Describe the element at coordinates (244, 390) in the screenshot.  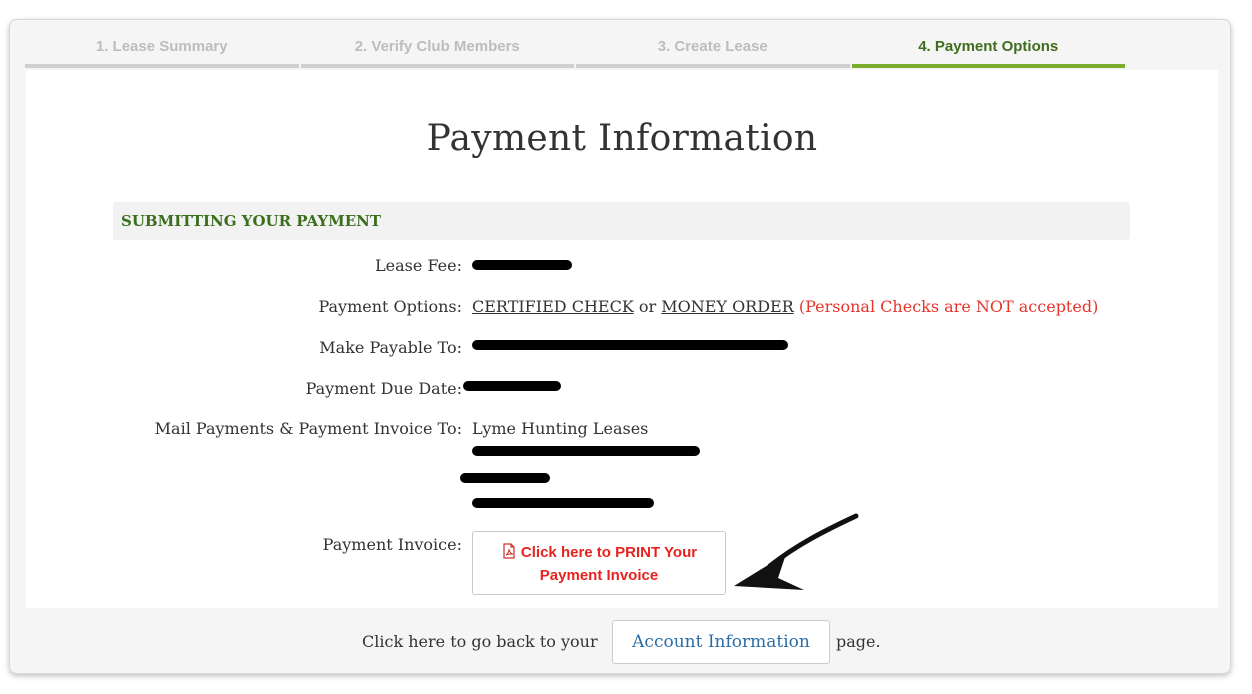
I see `due-date-row: Payment Due Date:` at that location.